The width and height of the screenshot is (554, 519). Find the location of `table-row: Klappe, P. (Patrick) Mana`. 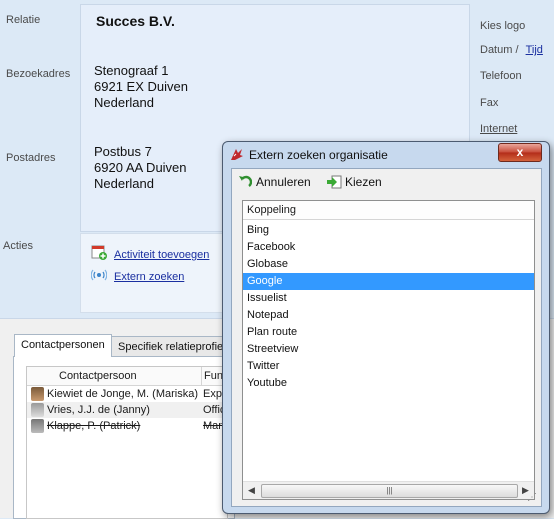

table-row: Klappe, P. (Patrick) Mana is located at coordinates (129, 426).